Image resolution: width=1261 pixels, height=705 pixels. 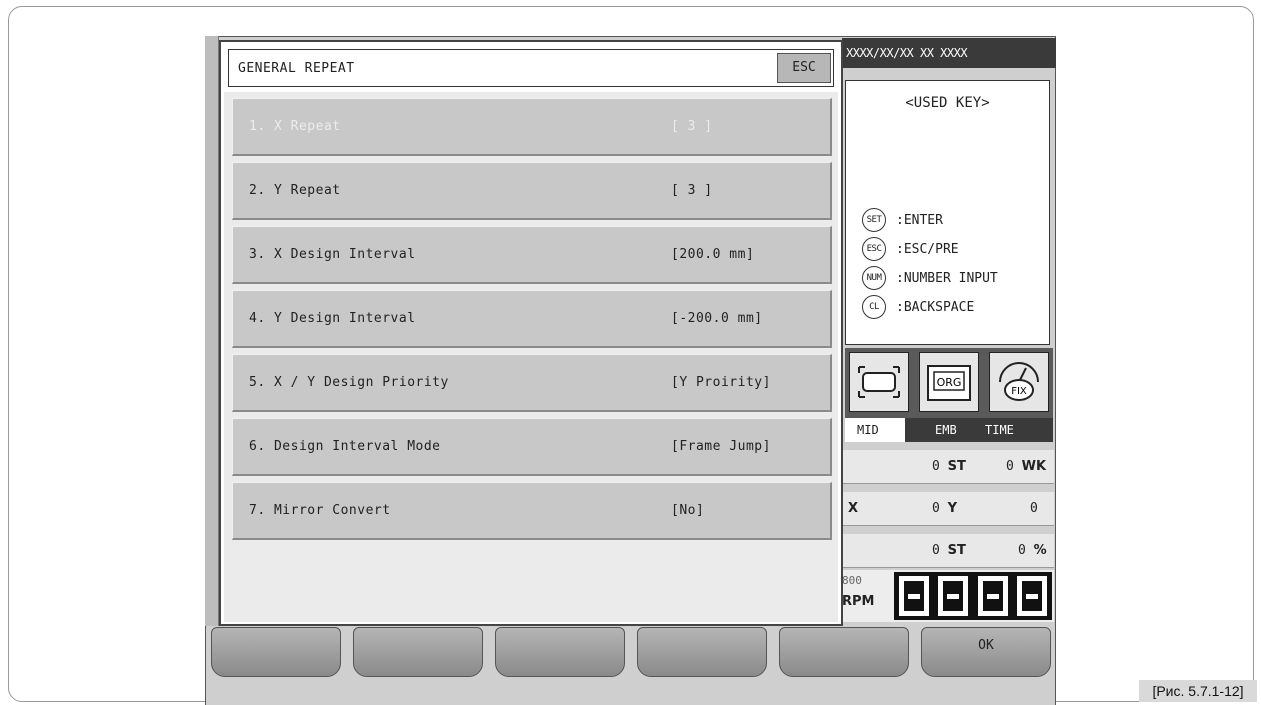 What do you see at coordinates (1019, 391) in the screenshot?
I see `fix-icon-label: FIX` at bounding box center [1019, 391].